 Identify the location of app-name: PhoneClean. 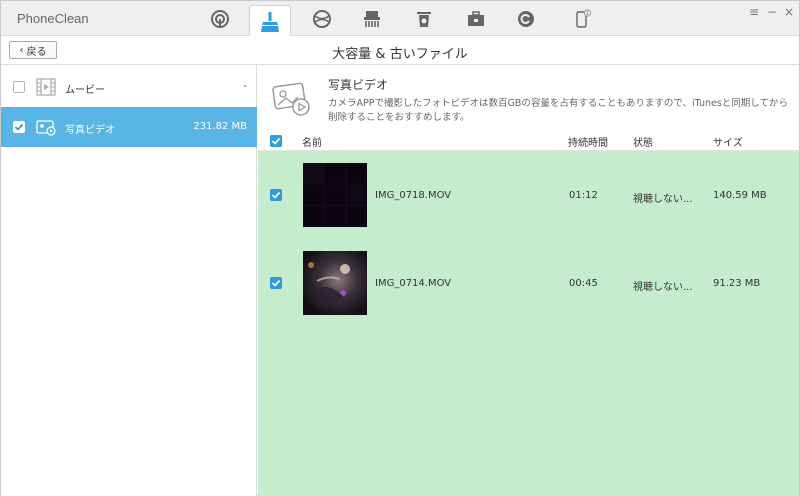
(53, 18).